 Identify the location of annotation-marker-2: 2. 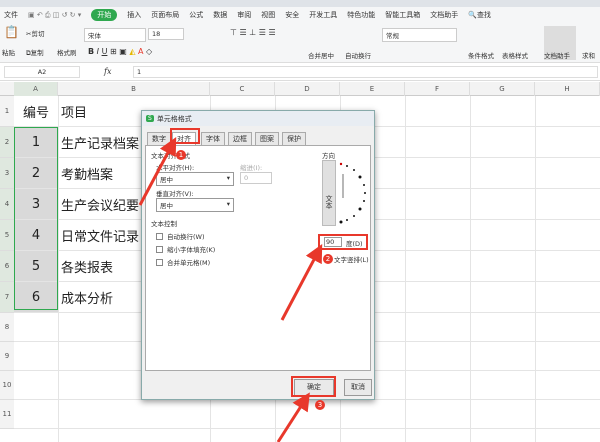
(328, 259).